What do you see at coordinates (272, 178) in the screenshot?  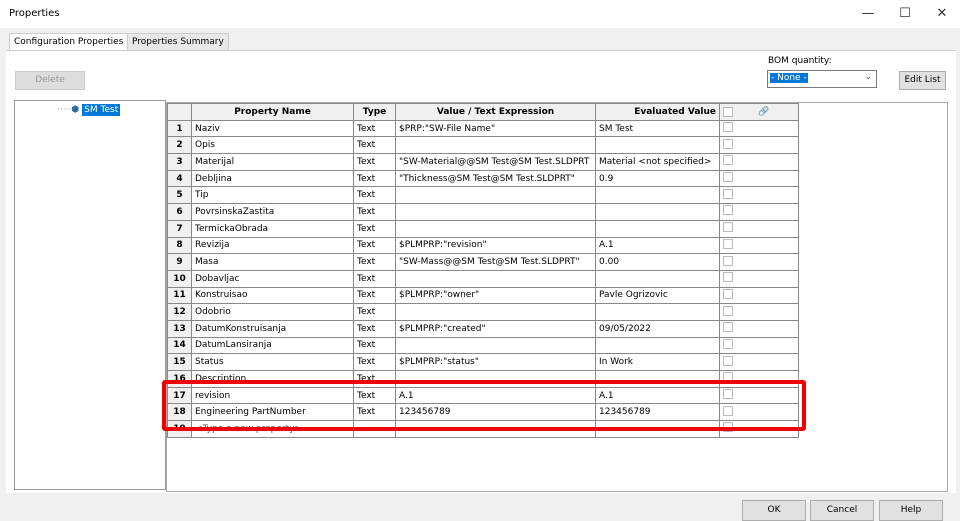 I see `property-name-cell: Debljina` at bounding box center [272, 178].